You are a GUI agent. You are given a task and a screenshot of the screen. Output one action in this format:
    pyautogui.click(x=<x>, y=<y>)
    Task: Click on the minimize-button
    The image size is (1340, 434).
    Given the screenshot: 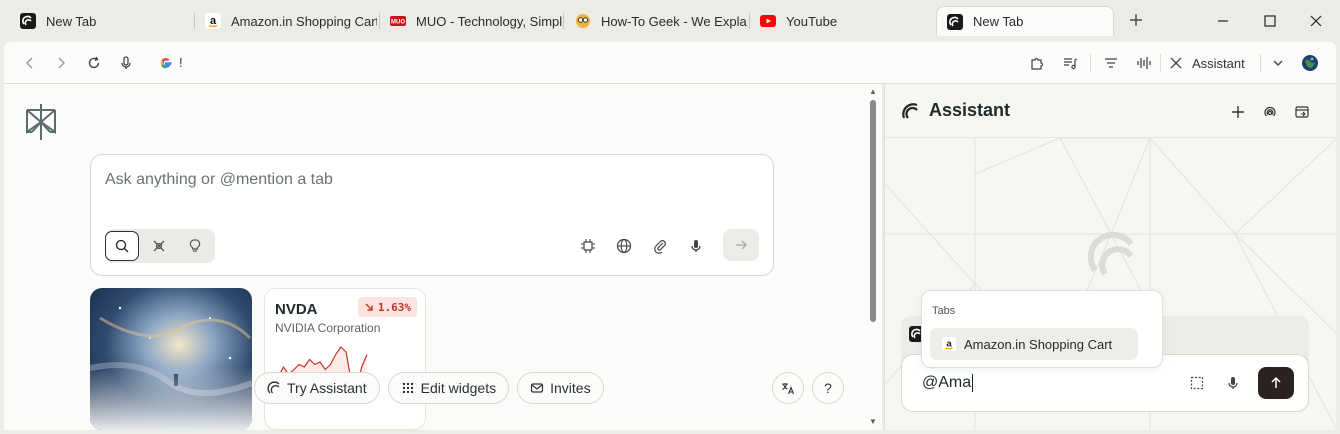 What is the action you would take?
    pyautogui.click(x=1223, y=21)
    